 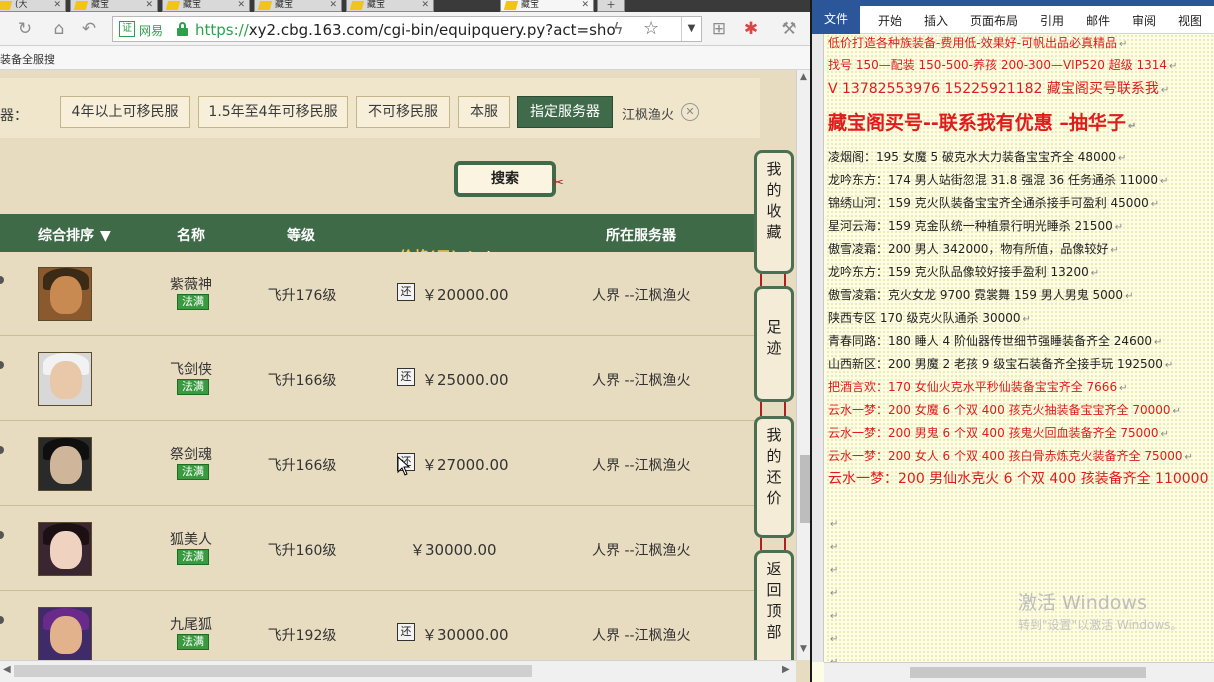 I want to click on doc-line-text: 云水一梦：200 男鬼 6 个双 400 孩鬼火回血装备齐全 75000, so click(x=993, y=433).